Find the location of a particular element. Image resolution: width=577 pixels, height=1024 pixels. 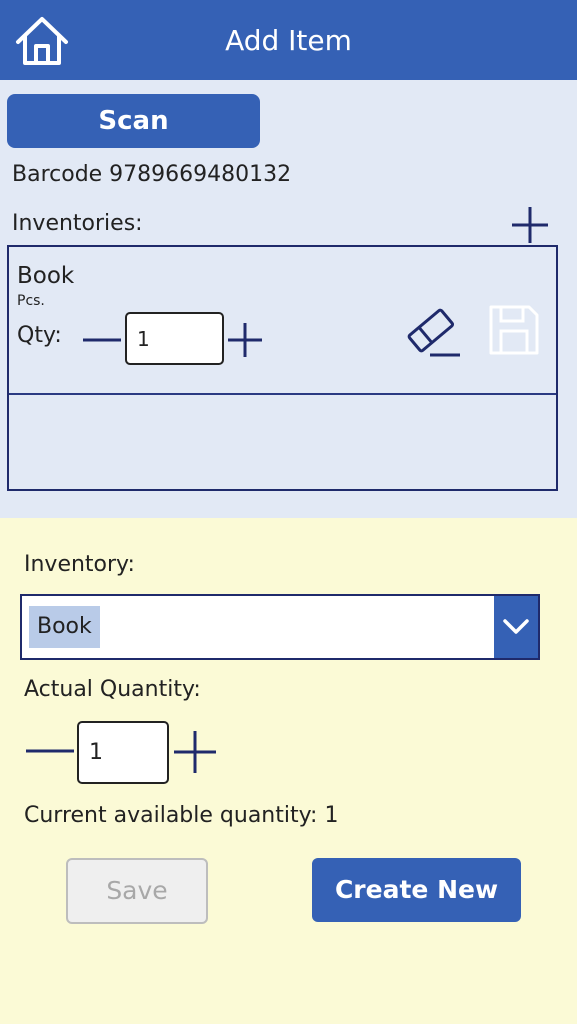

decrease-actual-qty-button is located at coordinates (50, 751).